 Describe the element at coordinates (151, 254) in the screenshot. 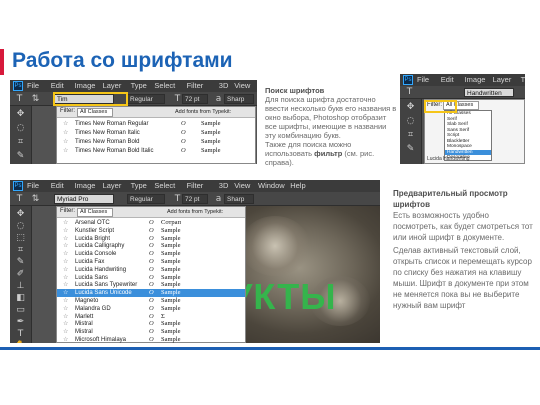

I see `font-list-item: ☆ Lucida Console O Sample` at that location.